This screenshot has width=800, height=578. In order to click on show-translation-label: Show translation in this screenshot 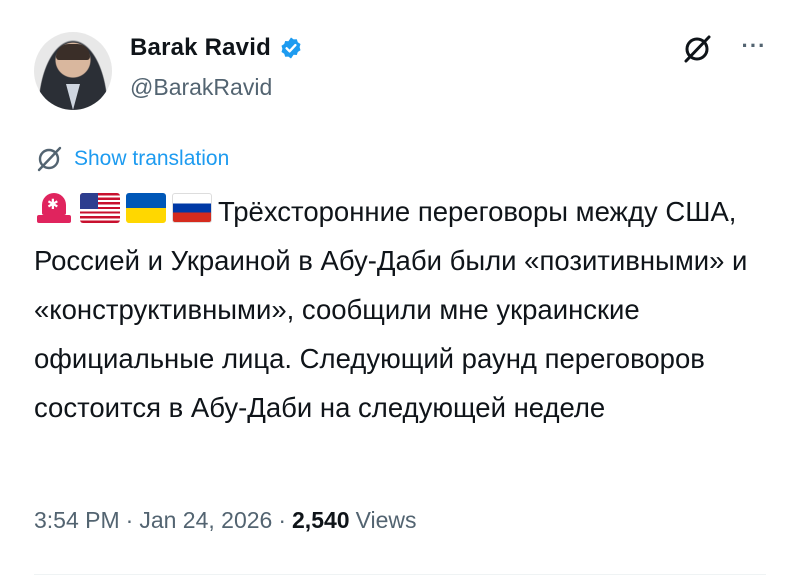, I will do `click(152, 158)`.